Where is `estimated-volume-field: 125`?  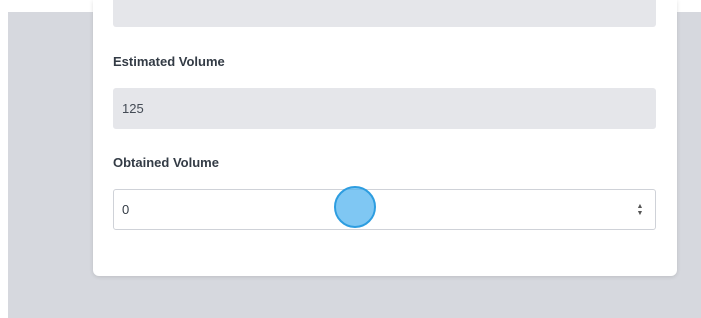 estimated-volume-field: 125 is located at coordinates (384, 108).